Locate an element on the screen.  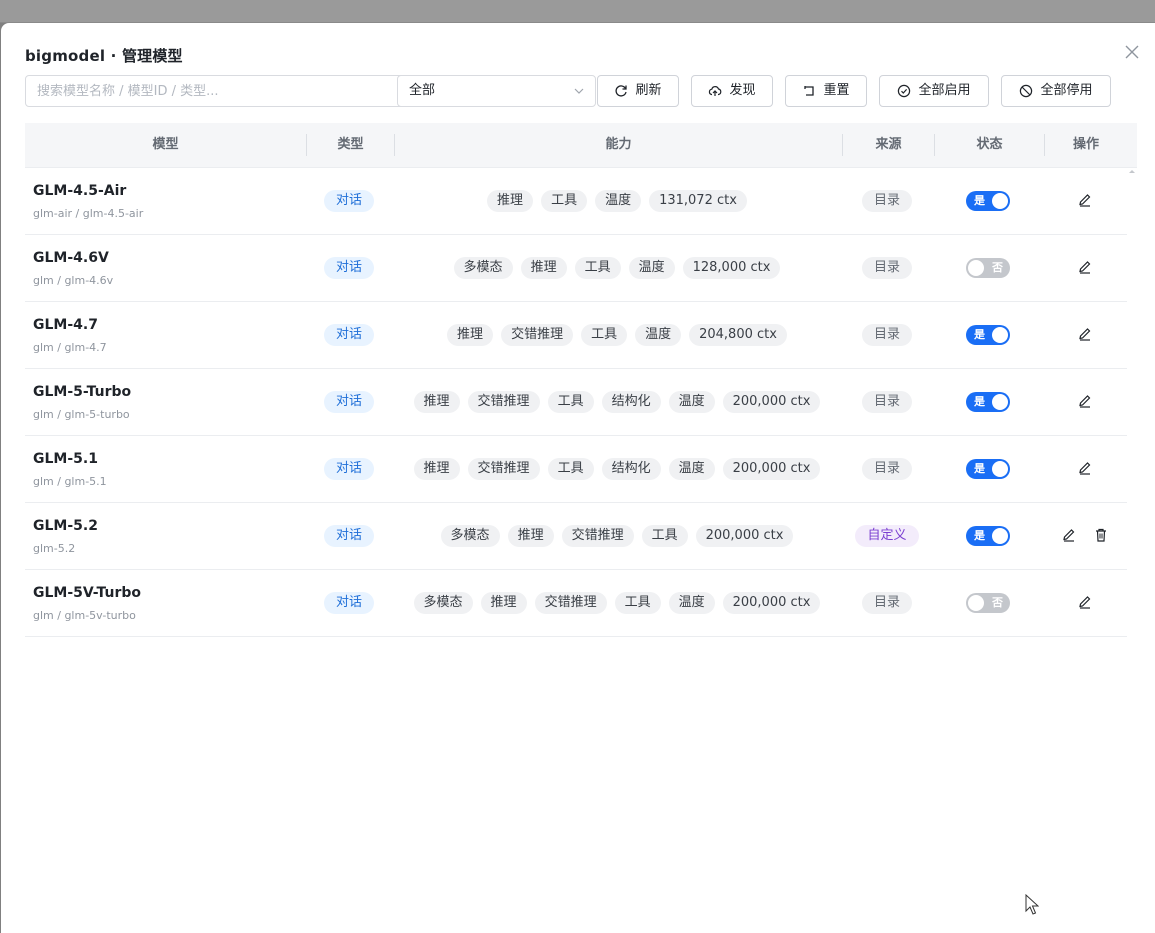
capability-list: 推理 工具 温度 131,072 ctx is located at coordinates (617, 201).